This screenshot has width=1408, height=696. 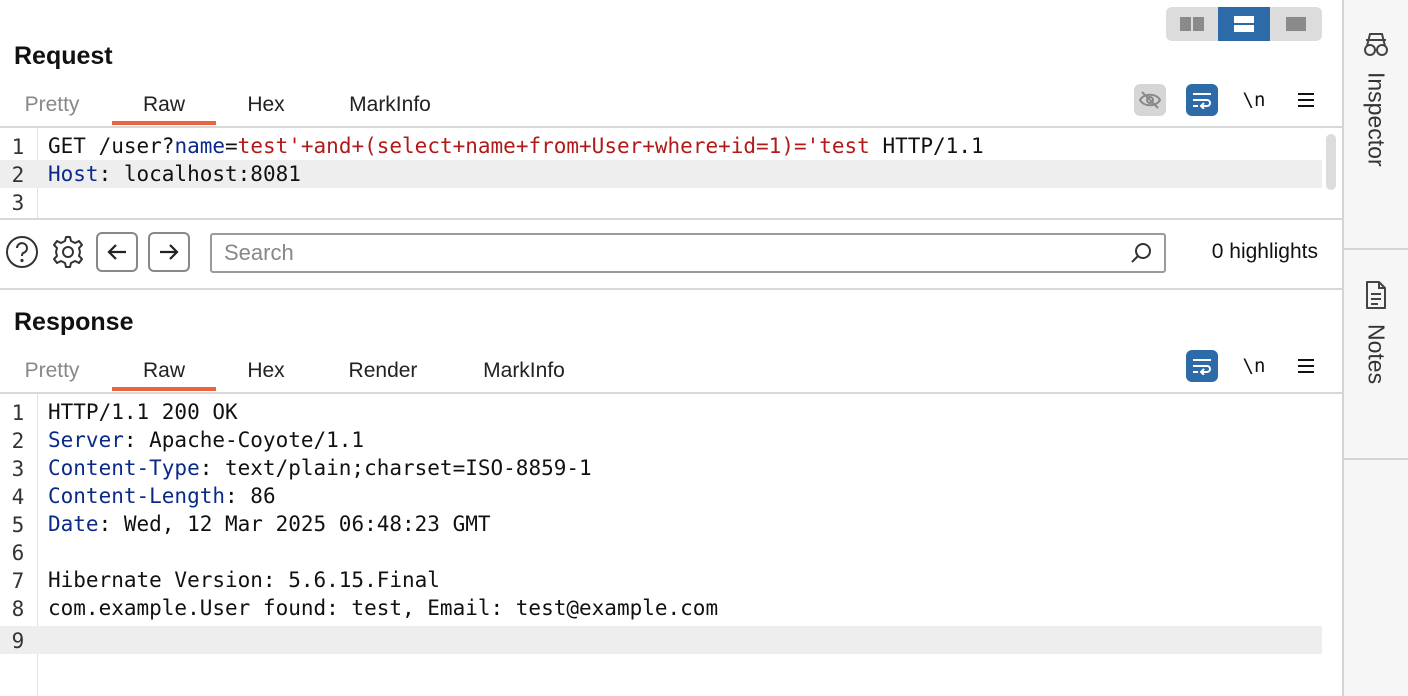 What do you see at coordinates (661, 440) in the screenshot?
I see `response-line: 2 Server: Apache-Coyote/1.1` at bounding box center [661, 440].